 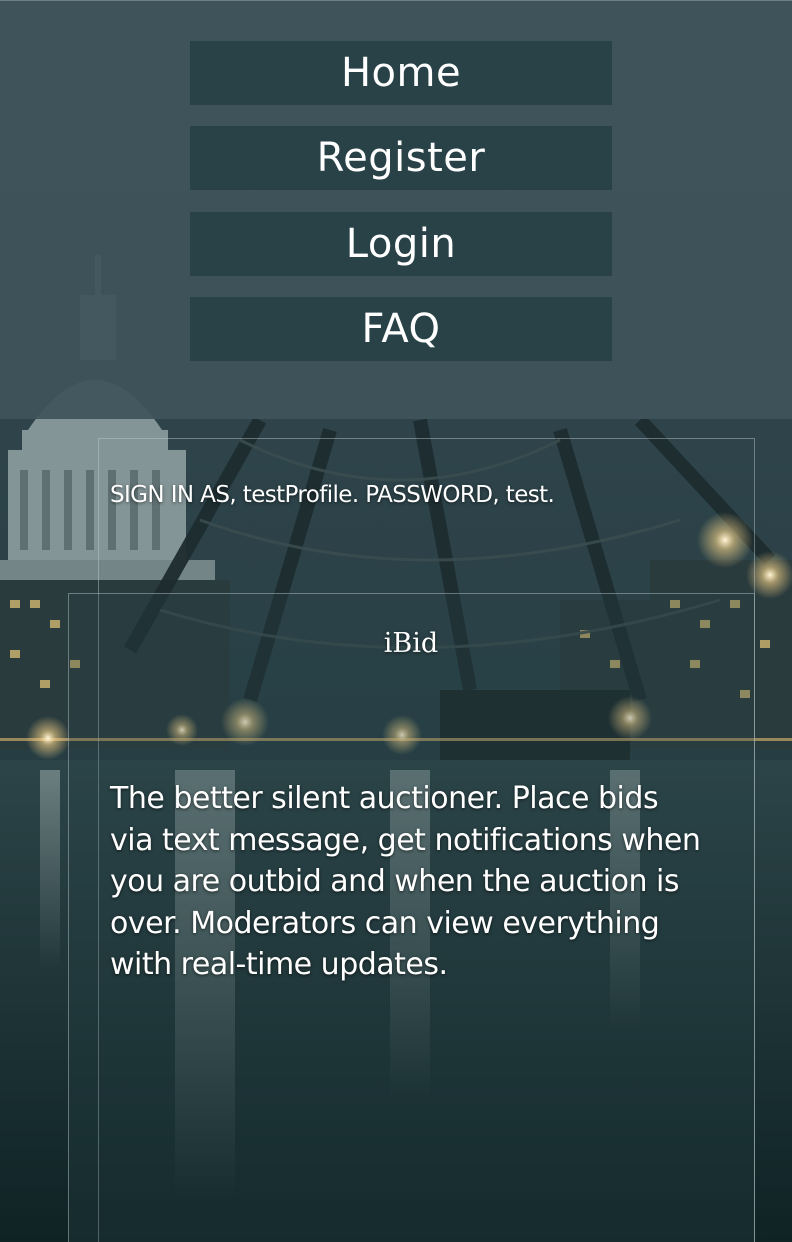 What do you see at coordinates (401, 158) in the screenshot?
I see `nav-register-button: Register` at bounding box center [401, 158].